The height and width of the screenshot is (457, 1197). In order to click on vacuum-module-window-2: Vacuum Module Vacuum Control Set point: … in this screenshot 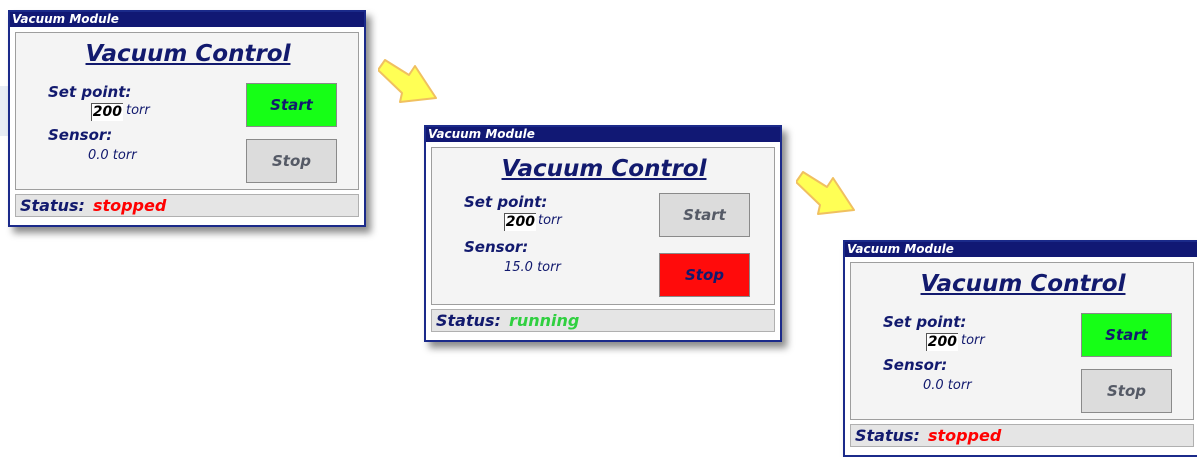, I will do `click(603, 233)`.